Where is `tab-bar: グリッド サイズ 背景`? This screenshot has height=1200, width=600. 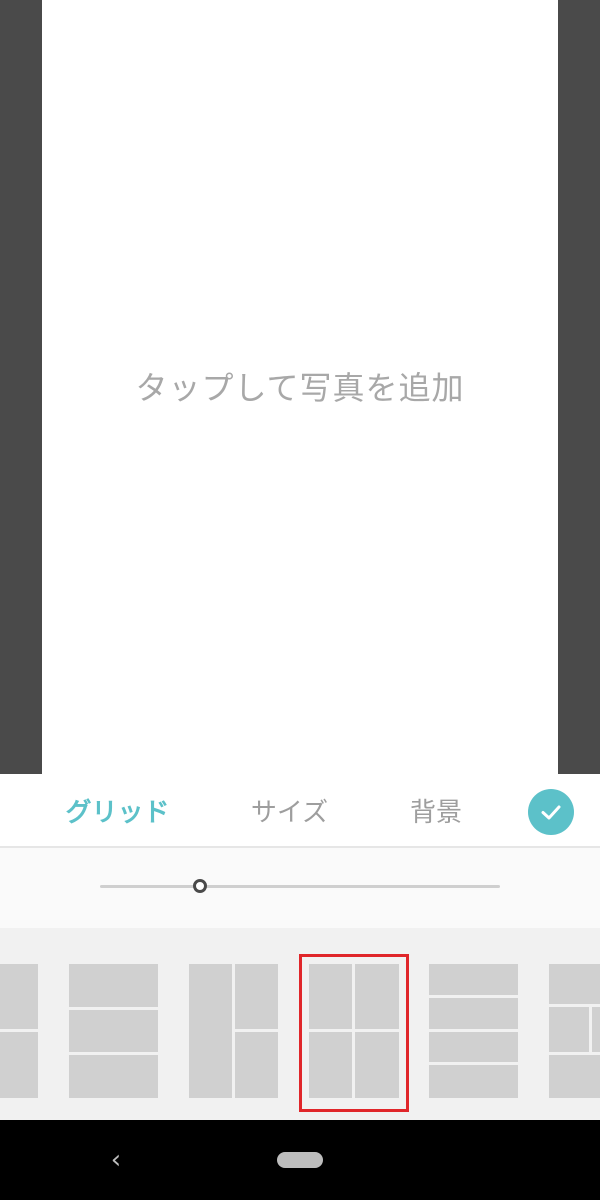 tab-bar: グリッド サイズ 背景 is located at coordinates (300, 811).